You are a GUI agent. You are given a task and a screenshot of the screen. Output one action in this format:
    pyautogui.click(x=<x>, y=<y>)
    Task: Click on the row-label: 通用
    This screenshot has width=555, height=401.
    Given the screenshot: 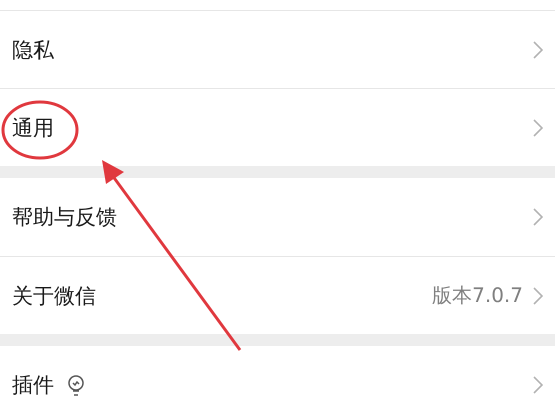 What is the action you would take?
    pyautogui.click(x=33, y=128)
    